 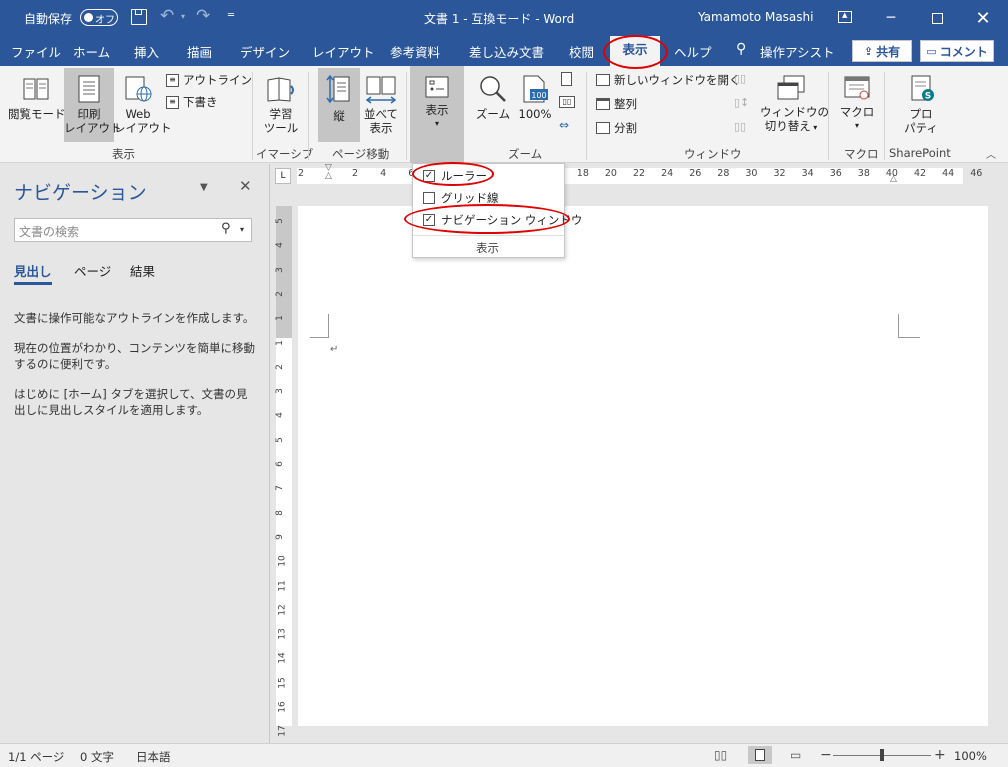 What do you see at coordinates (265, 51) in the screenshot?
I see `tab-design: デザイン` at bounding box center [265, 51].